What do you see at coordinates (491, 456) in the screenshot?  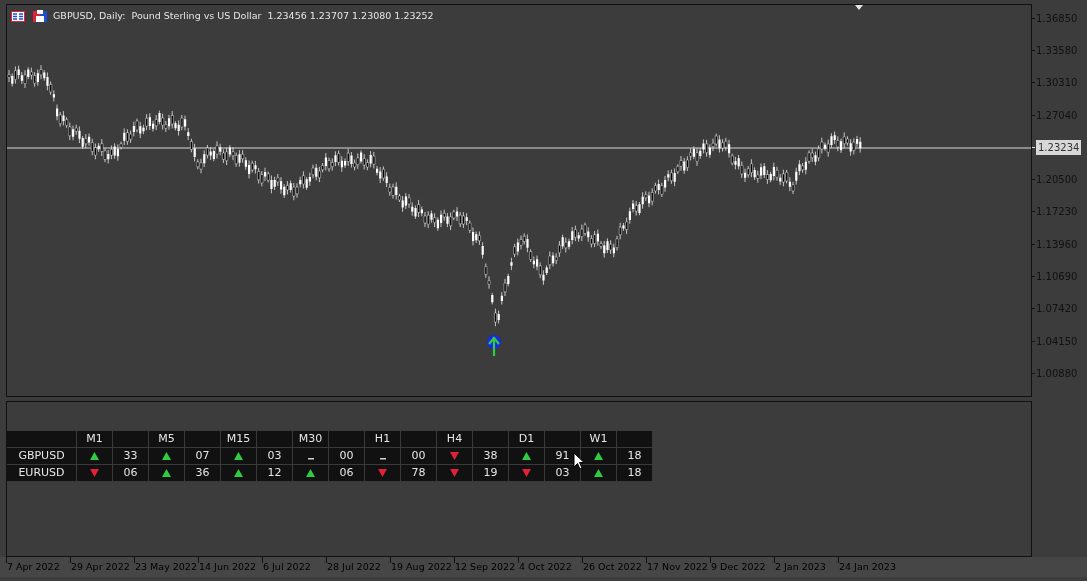 I see `count-cell: 38` at bounding box center [491, 456].